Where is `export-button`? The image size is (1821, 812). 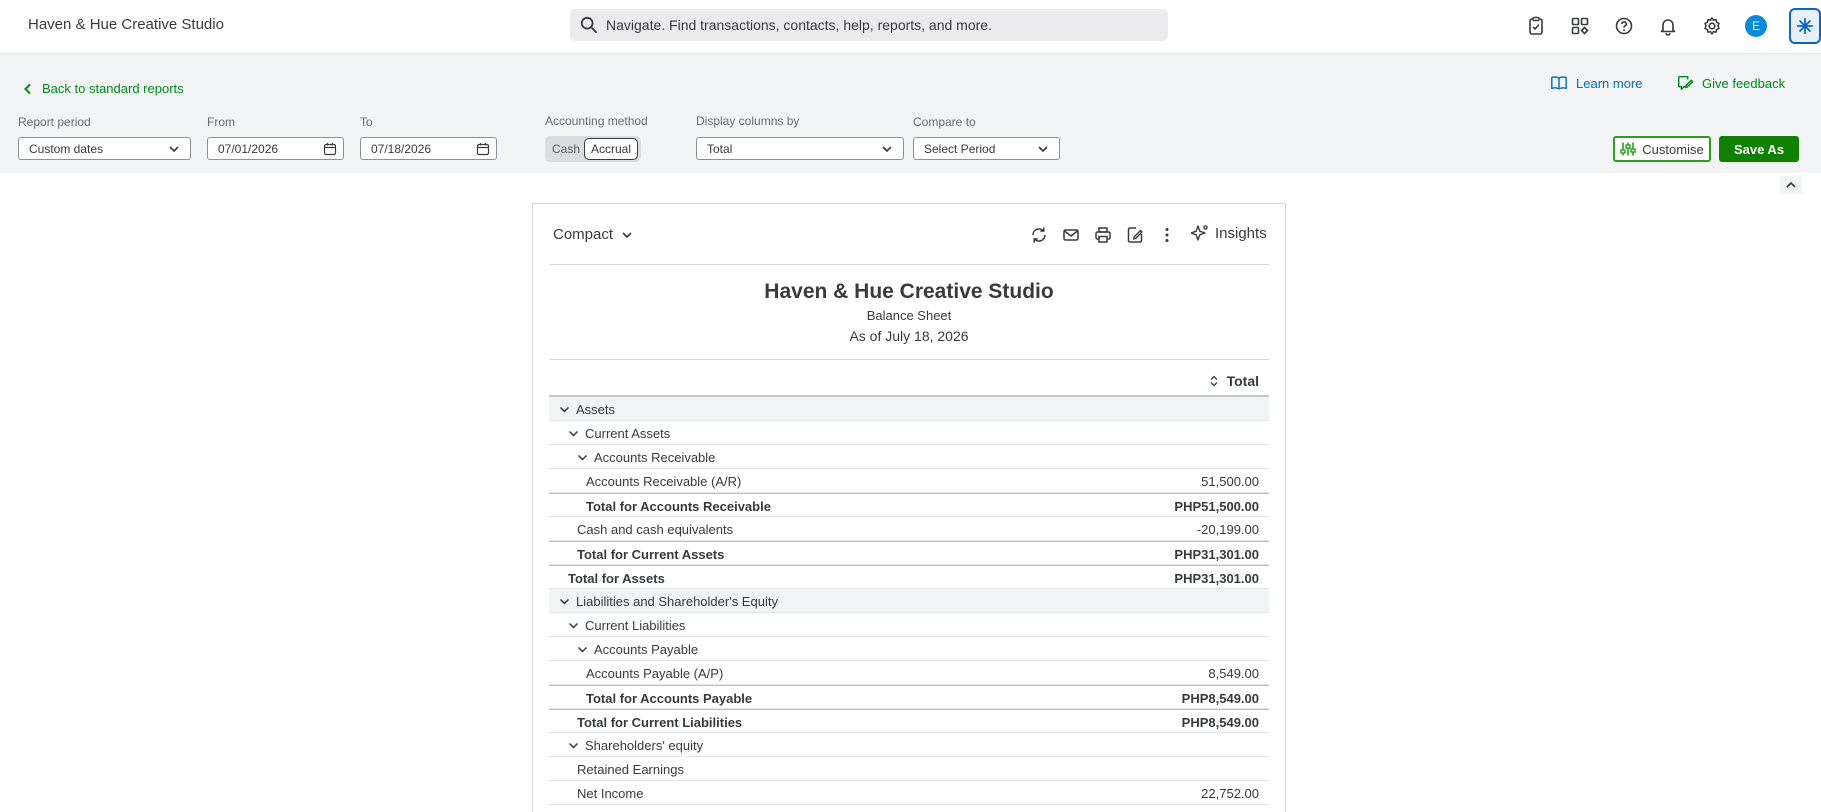
export-button is located at coordinates (1135, 235).